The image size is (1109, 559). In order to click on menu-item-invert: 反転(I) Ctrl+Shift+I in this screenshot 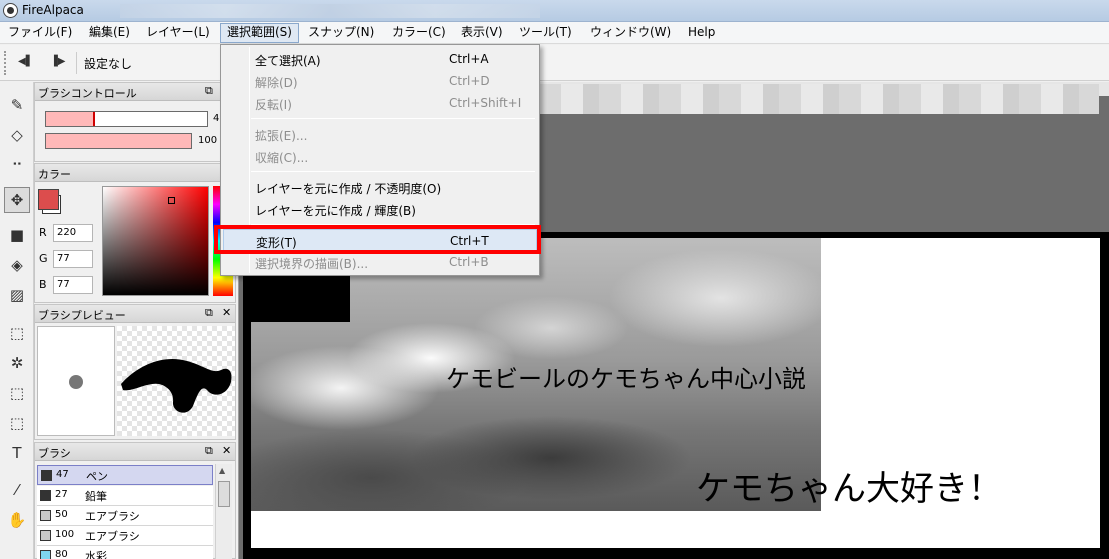, I will do `click(380, 103)`.